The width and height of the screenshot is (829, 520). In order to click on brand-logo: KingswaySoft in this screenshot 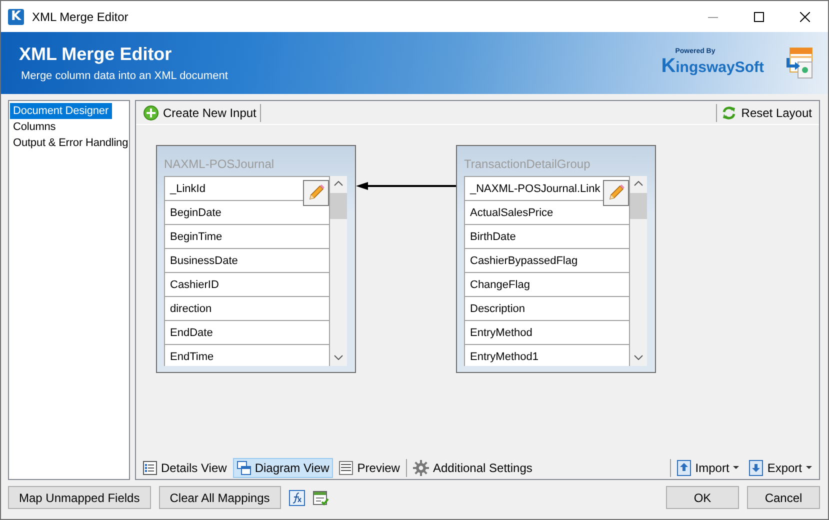, I will do `click(712, 66)`.